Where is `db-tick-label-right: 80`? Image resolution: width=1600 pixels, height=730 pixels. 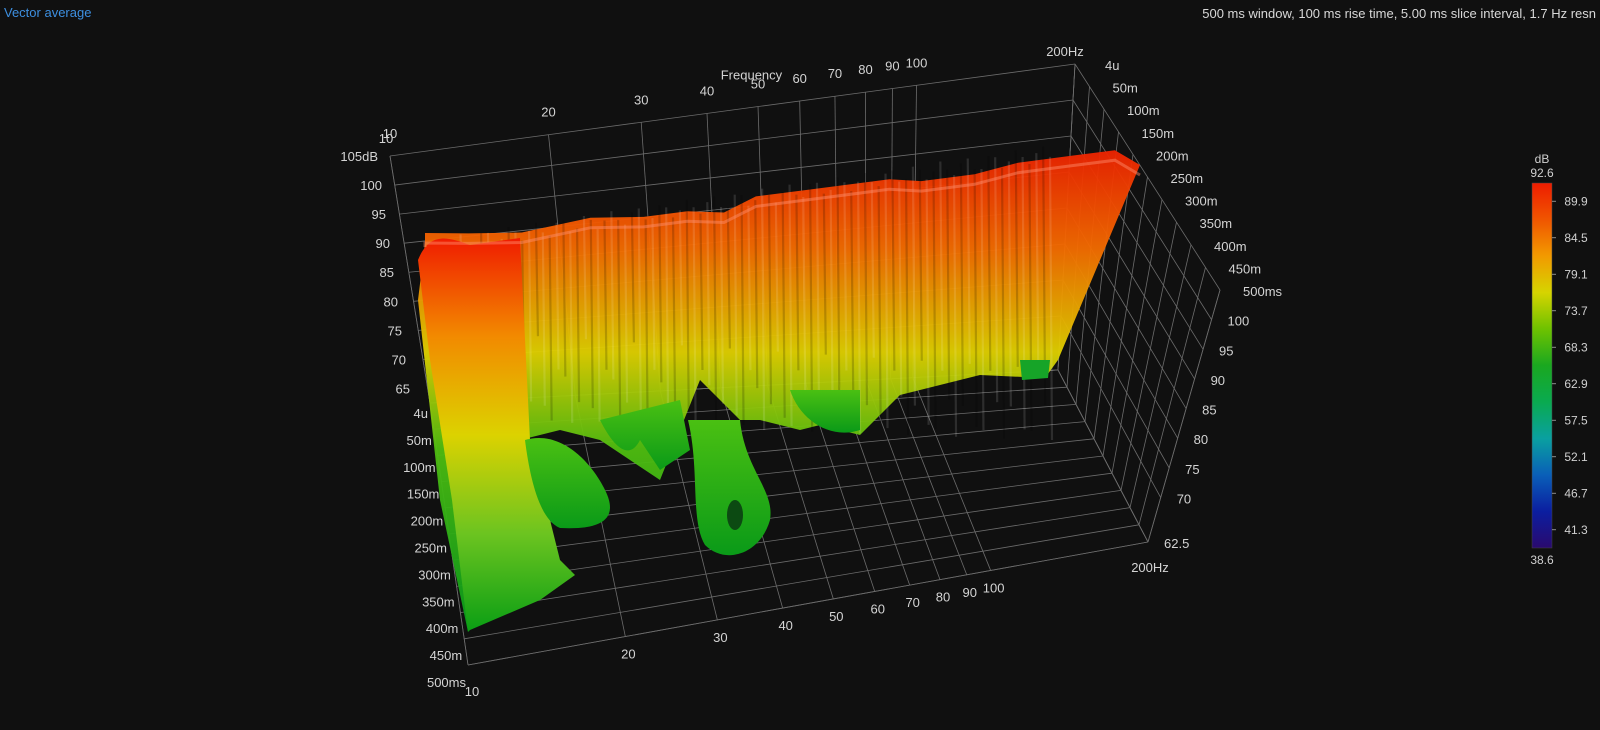 db-tick-label-right: 80 is located at coordinates (1201, 439).